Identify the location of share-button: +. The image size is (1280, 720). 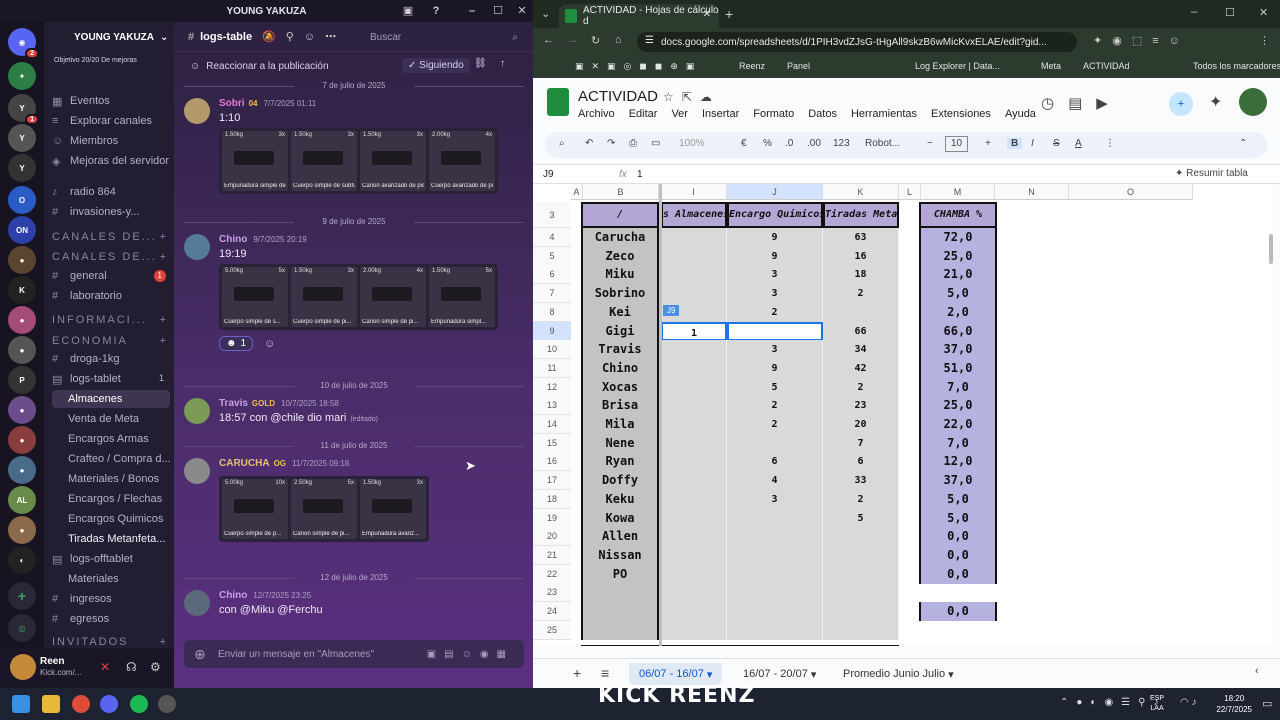
(1181, 104).